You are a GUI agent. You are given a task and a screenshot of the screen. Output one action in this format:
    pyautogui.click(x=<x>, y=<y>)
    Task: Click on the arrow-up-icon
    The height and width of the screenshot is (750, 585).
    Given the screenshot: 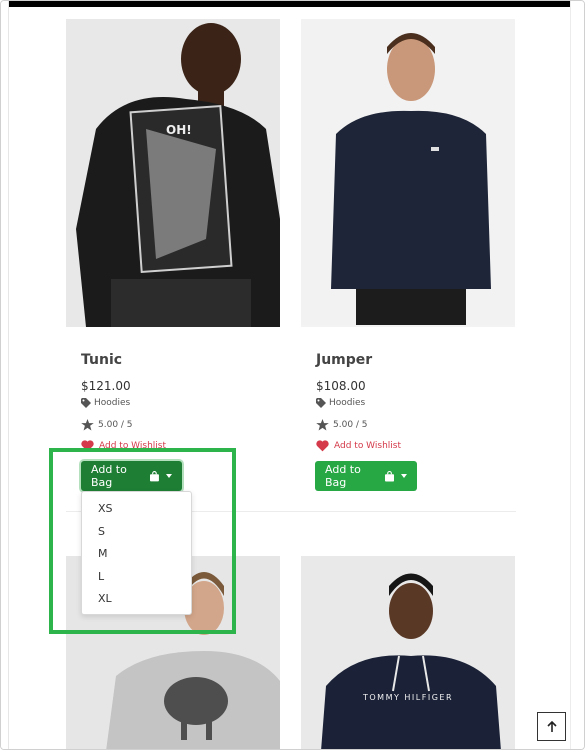 What is the action you would take?
    pyautogui.click(x=551, y=726)
    